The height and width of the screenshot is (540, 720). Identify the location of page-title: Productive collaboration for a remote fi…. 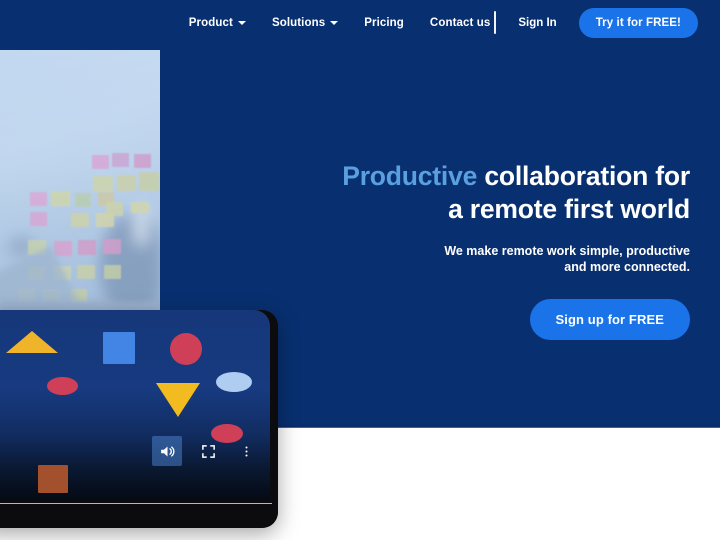
(480, 193).